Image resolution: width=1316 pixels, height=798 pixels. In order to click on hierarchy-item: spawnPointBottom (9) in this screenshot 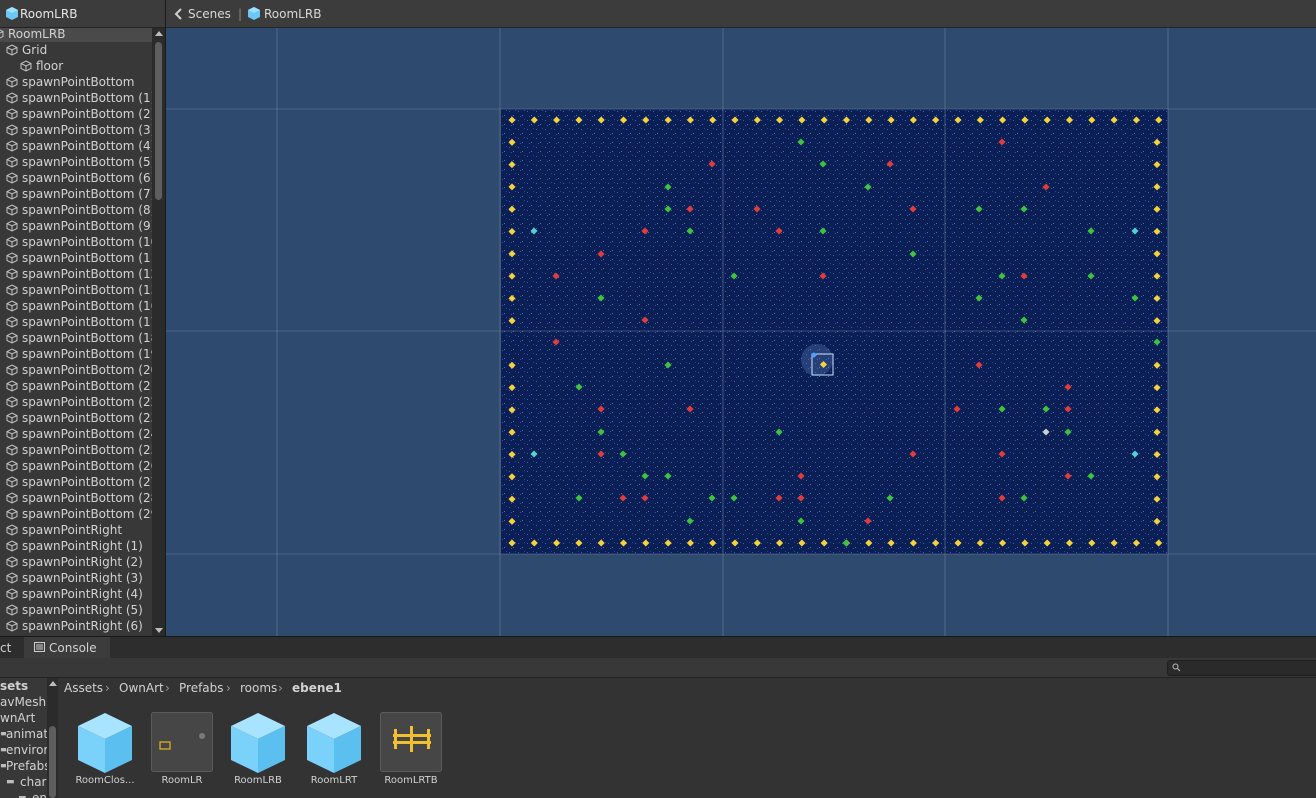, I will do `click(76, 226)`.